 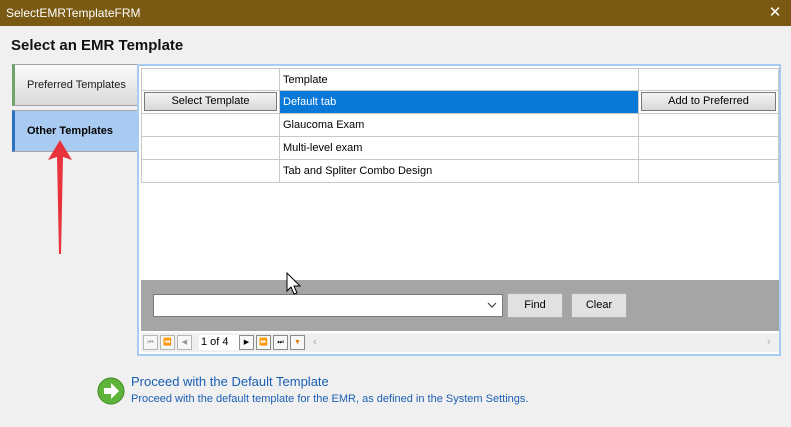 I want to click on proceed-default-link: Proceed with the Default Template, so click(x=230, y=381).